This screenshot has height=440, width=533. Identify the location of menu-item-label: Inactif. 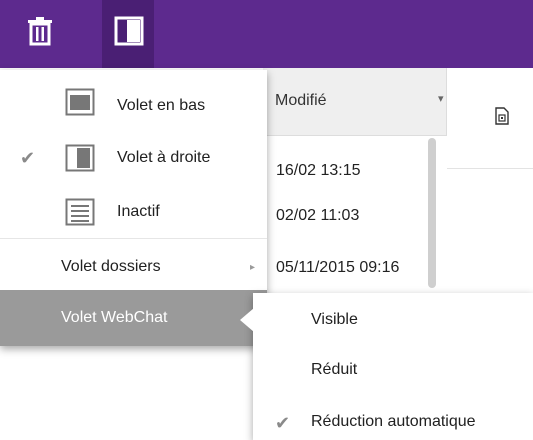
(138, 211).